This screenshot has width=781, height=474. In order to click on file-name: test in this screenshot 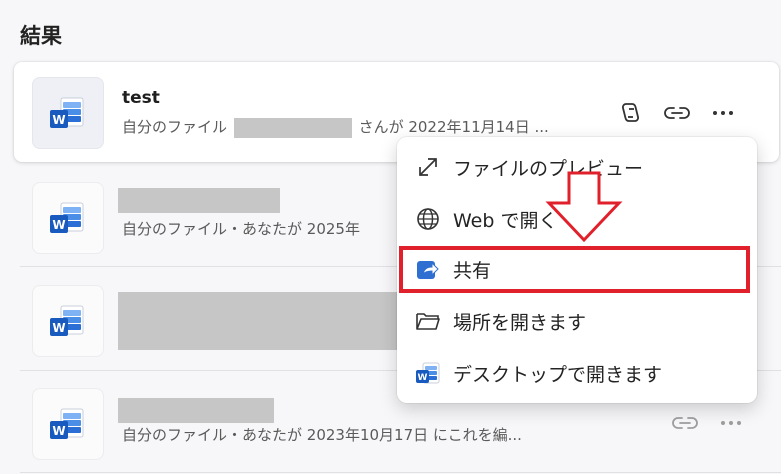, I will do `click(141, 98)`.